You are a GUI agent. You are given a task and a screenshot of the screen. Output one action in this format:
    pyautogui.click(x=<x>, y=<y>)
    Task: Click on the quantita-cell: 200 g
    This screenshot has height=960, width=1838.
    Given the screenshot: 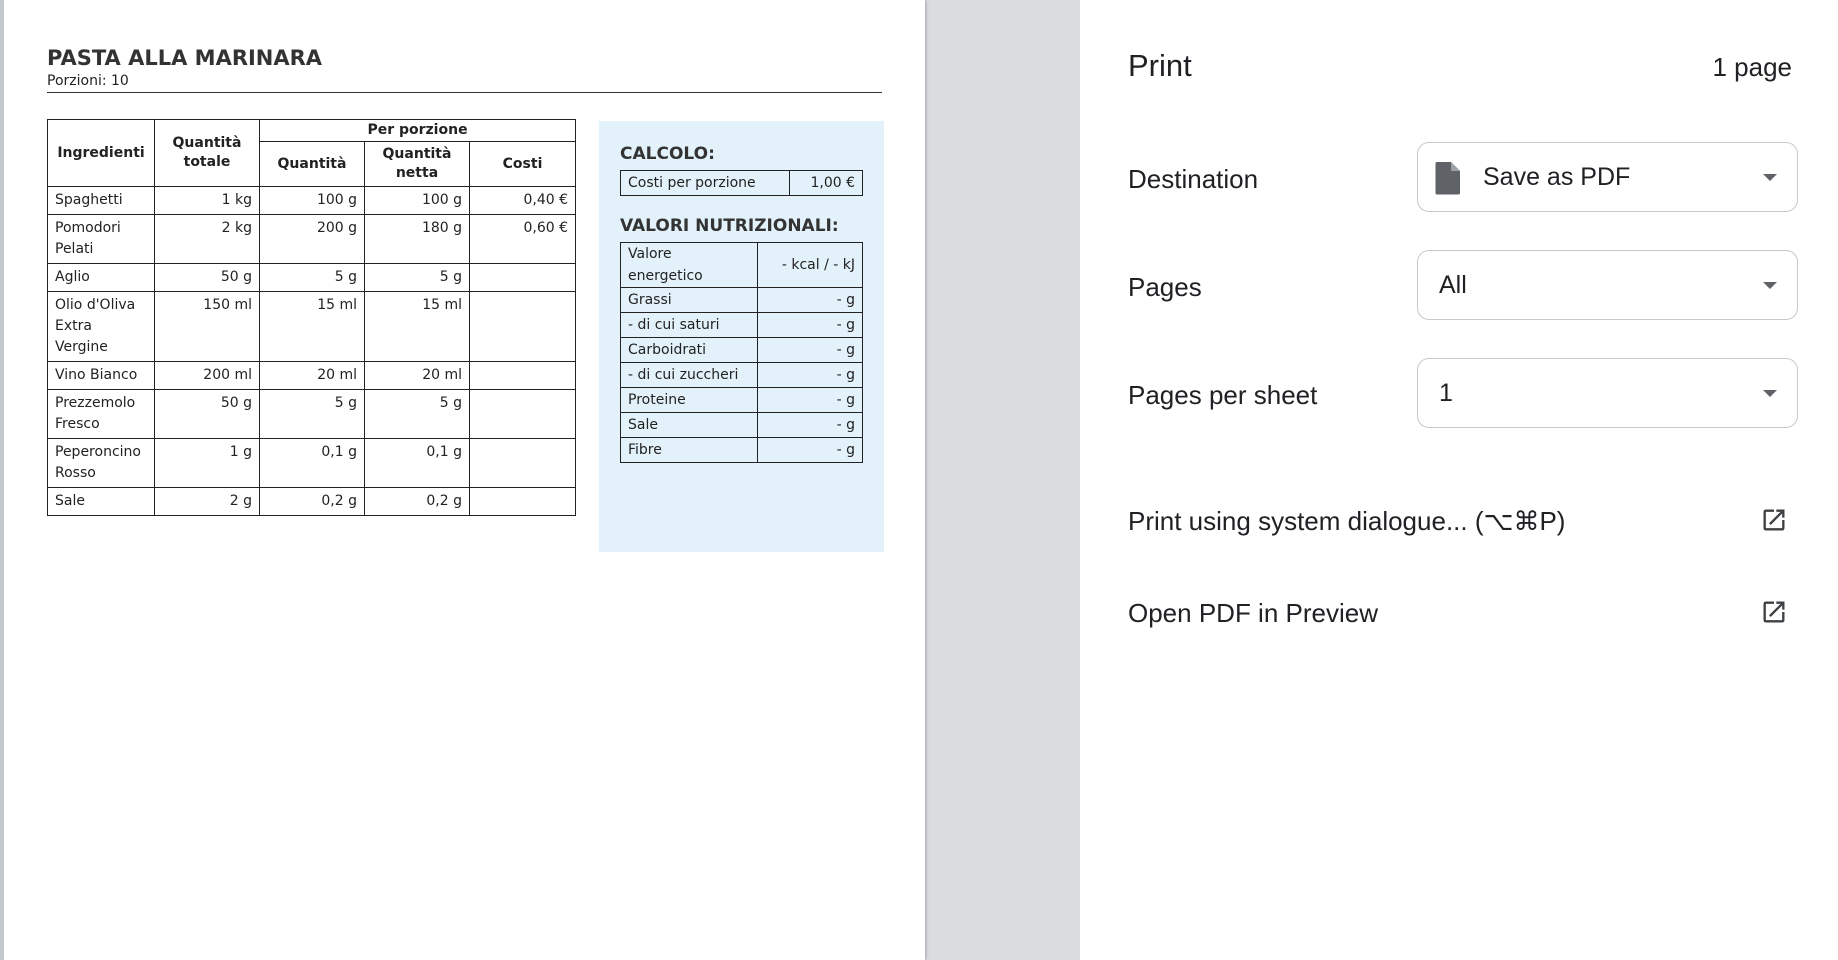 What is the action you would take?
    pyautogui.click(x=312, y=239)
    